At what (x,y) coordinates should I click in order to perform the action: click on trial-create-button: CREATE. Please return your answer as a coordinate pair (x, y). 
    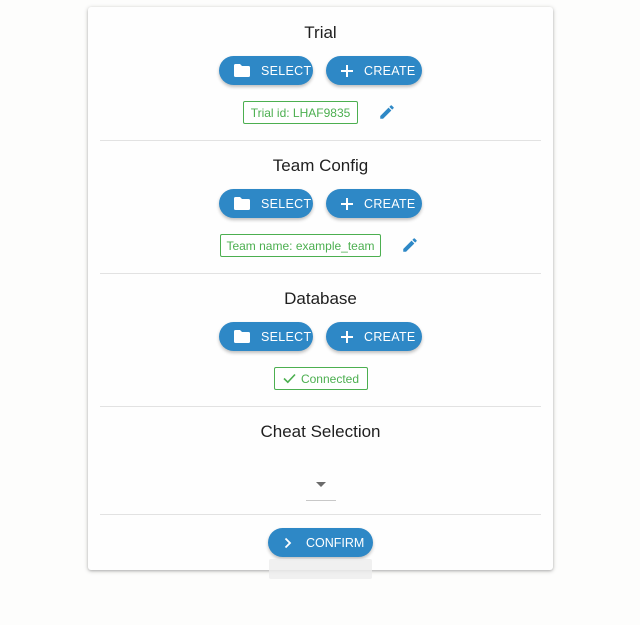
    Looking at the image, I should click on (374, 70).